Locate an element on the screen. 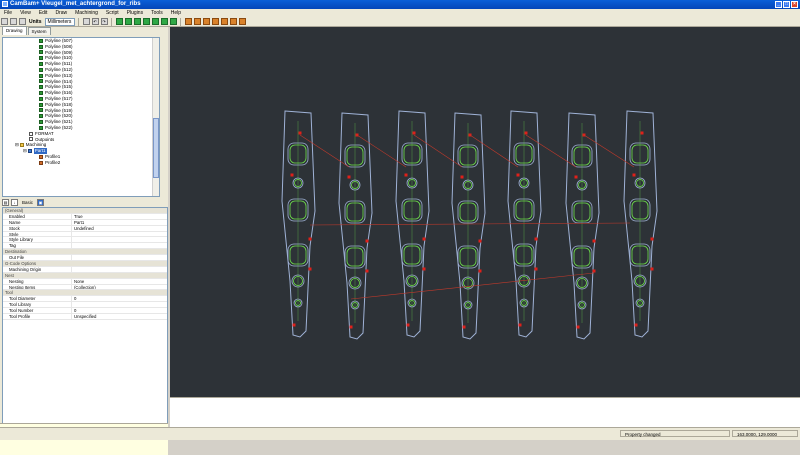  property-value: Part1 is located at coordinates (119, 222).